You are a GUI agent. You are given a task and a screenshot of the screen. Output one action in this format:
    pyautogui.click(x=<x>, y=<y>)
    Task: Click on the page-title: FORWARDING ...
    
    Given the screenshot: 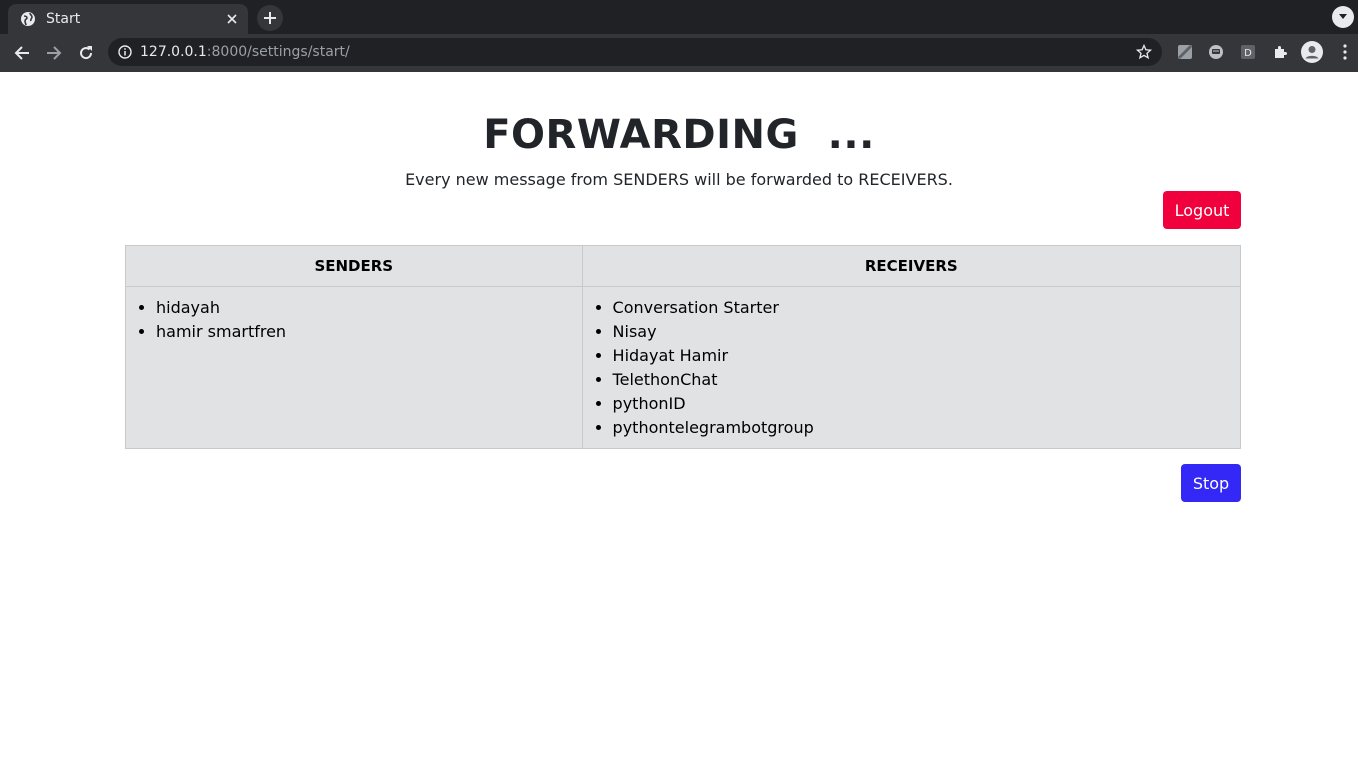 What is the action you would take?
    pyautogui.click(x=679, y=135)
    